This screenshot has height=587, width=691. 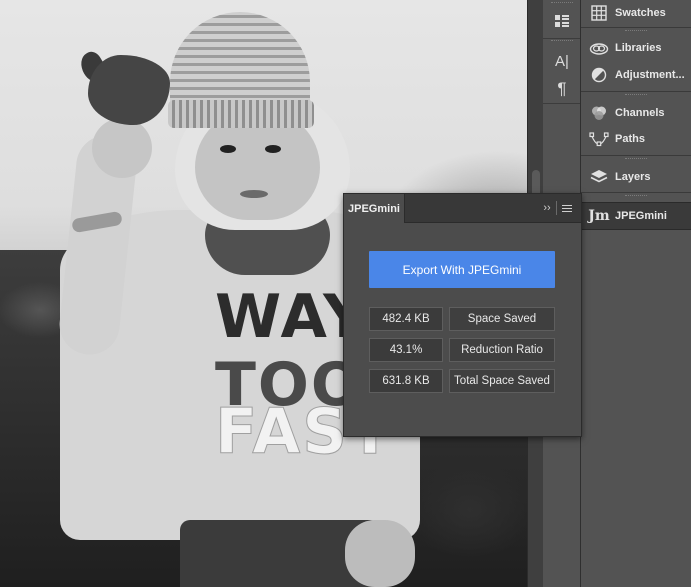 What do you see at coordinates (129, 90) in the screenshot?
I see `rock` at bounding box center [129, 90].